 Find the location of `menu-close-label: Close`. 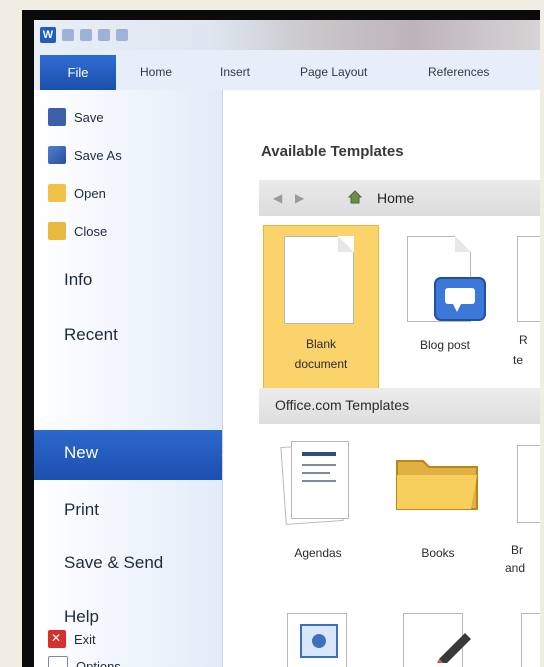

menu-close-label: Close is located at coordinates (91, 231).